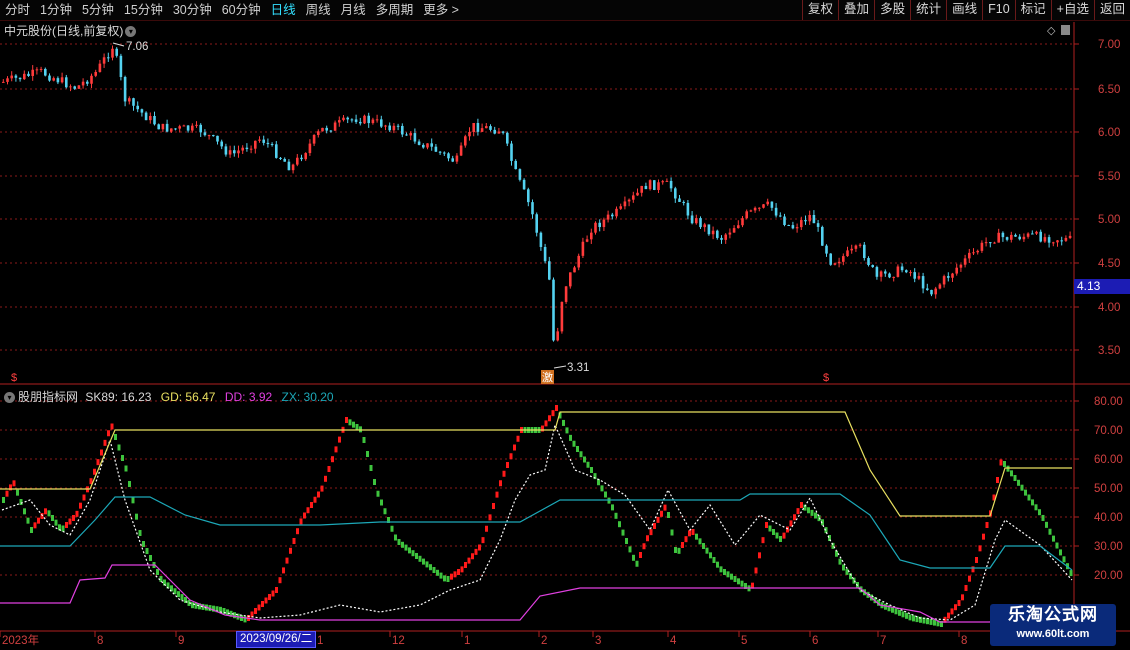 The height and width of the screenshot is (650, 1130). I want to click on dd-line, so click(536, 593).